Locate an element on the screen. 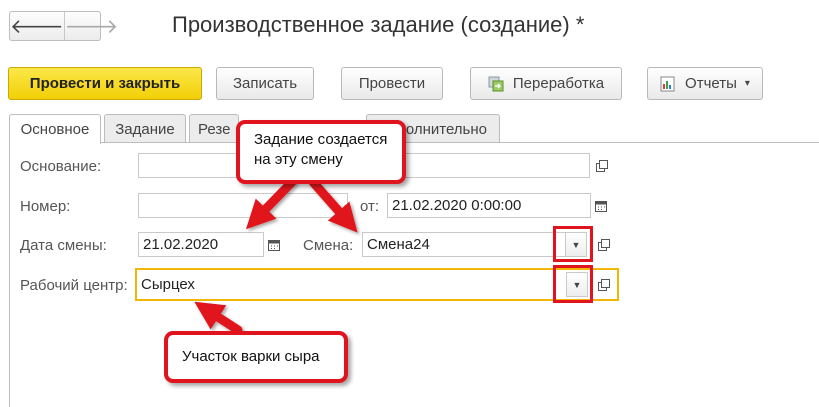 Image resolution: width=819 pixels, height=407 pixels. document-date-field: 21.02.2020 0:00:00 is located at coordinates (489, 205).